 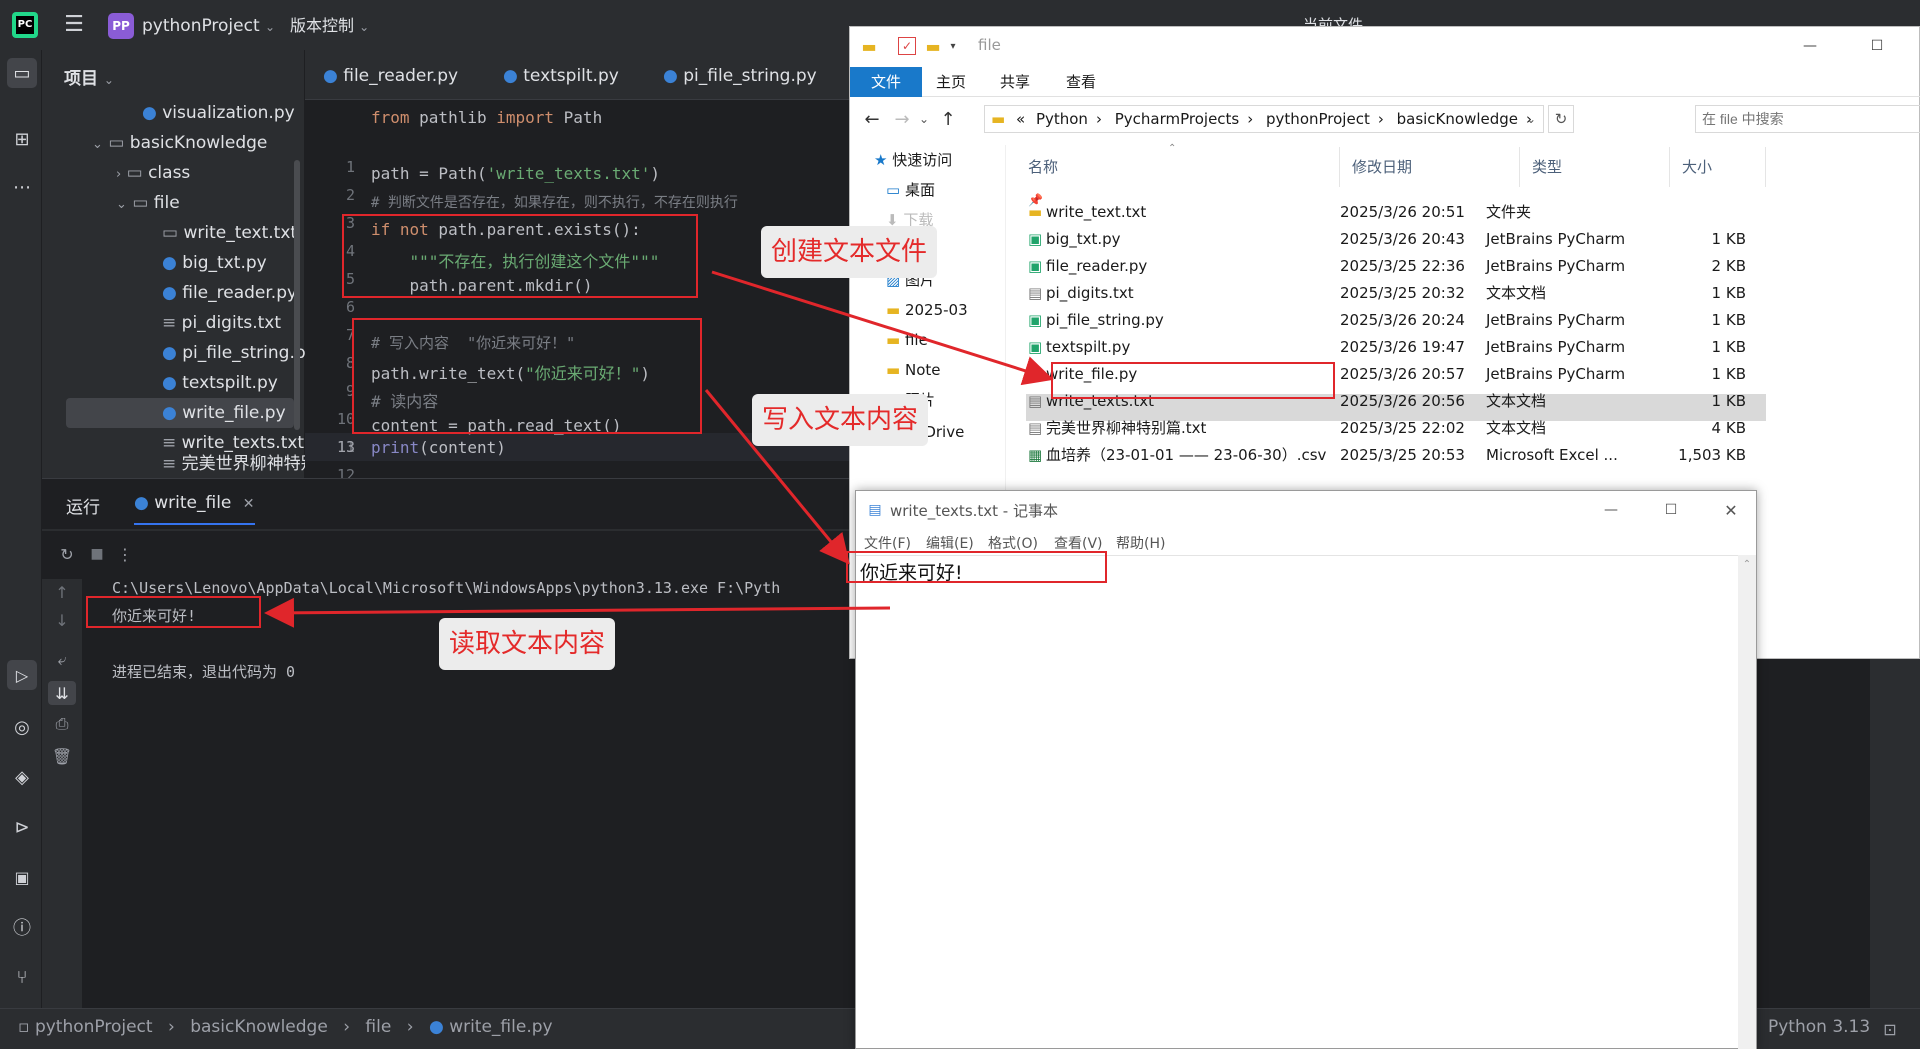 I want to click on breadcrumb-item: file, so click(x=378, y=1027).